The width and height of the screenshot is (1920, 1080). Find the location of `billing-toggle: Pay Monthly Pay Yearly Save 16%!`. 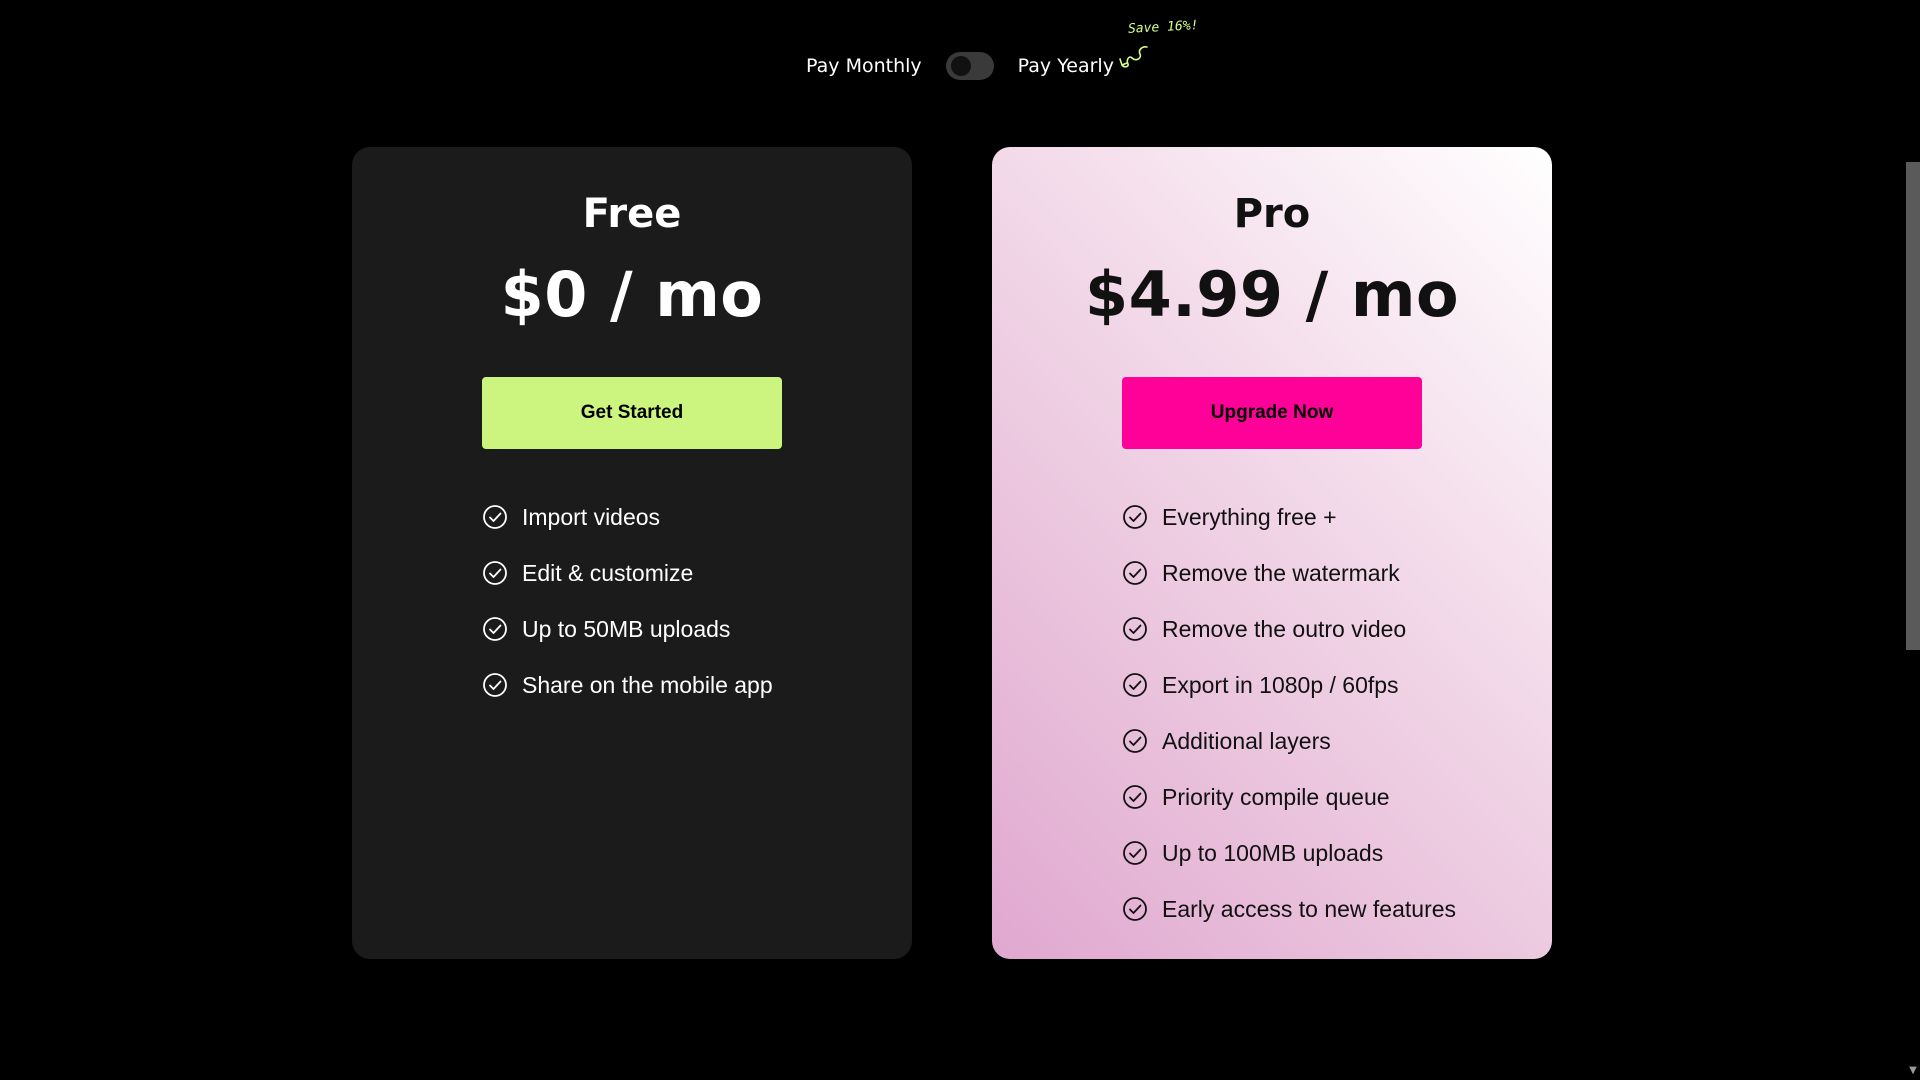

billing-toggle: Pay Monthly Pay Yearly Save 16%! is located at coordinates (960, 52).